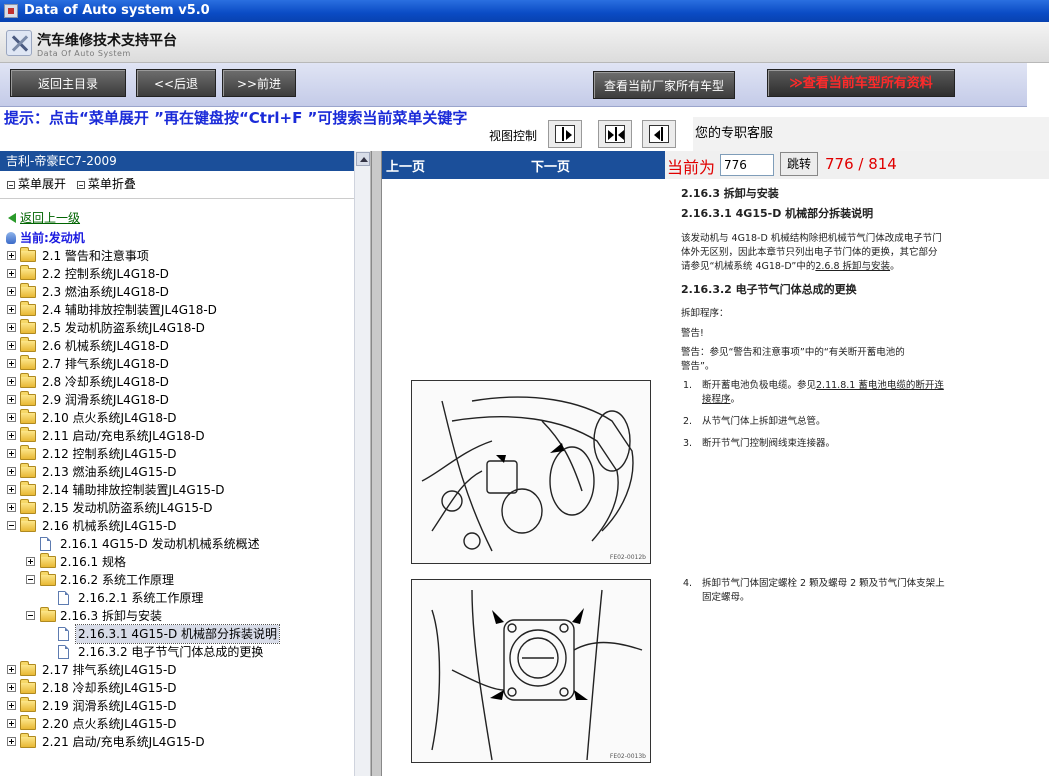 This screenshot has height=776, width=1049. Describe the element at coordinates (790, 266) in the screenshot. I see `doc-paragraph: 请参见“机械系统 4G18-D”中的2.6.8 拆卸与安装。` at that location.